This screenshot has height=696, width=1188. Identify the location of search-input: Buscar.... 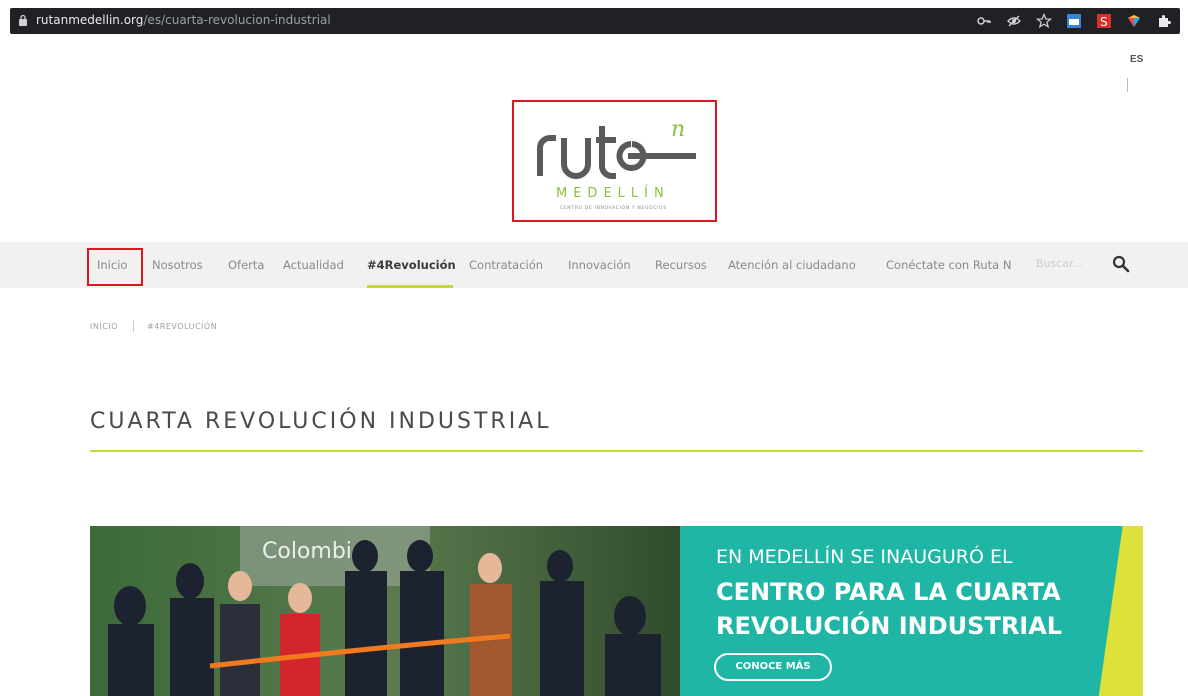
(1066, 263).